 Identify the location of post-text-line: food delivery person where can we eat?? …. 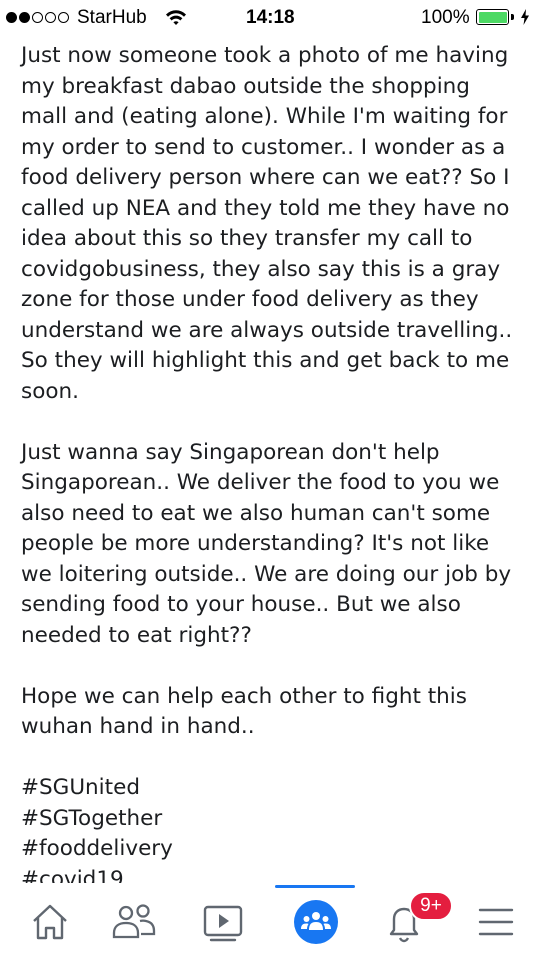
(265, 177).